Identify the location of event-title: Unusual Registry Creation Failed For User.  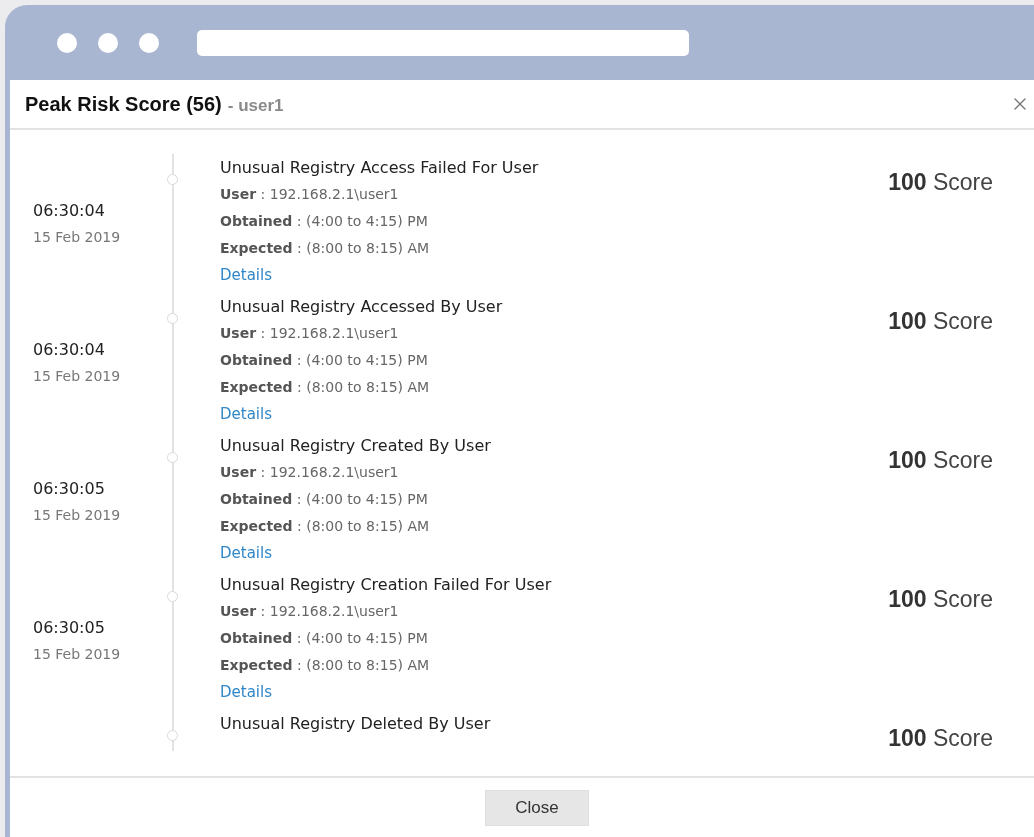
(386, 585).